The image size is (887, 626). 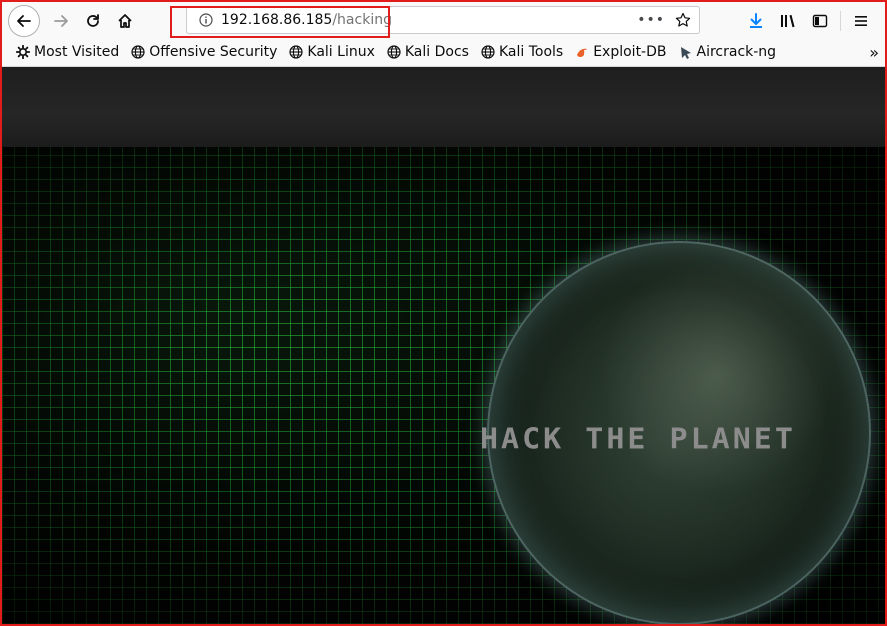 I want to click on url-actions: •••, so click(x=664, y=20).